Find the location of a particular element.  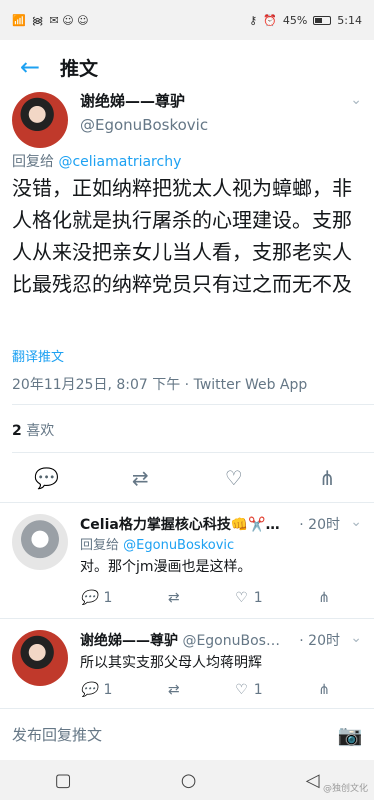

app-header: ← 推文 is located at coordinates (187, 67).